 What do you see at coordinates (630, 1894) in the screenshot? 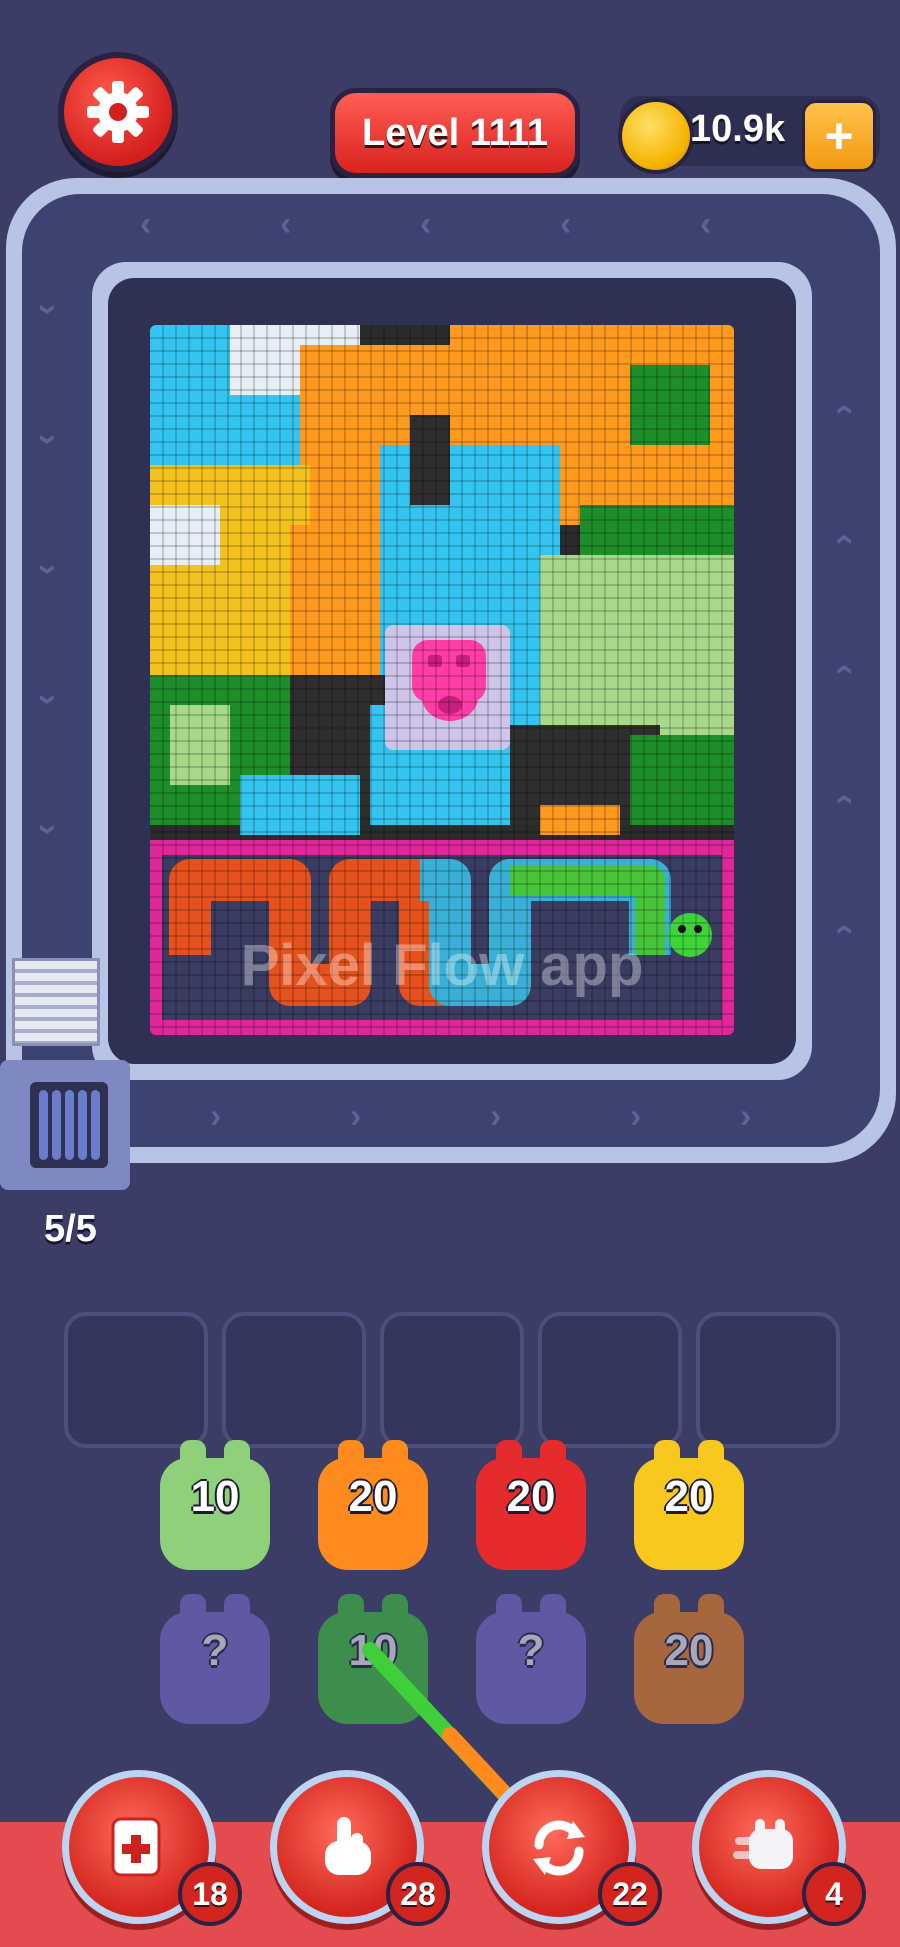
I see `shuffle-count: 22` at bounding box center [630, 1894].